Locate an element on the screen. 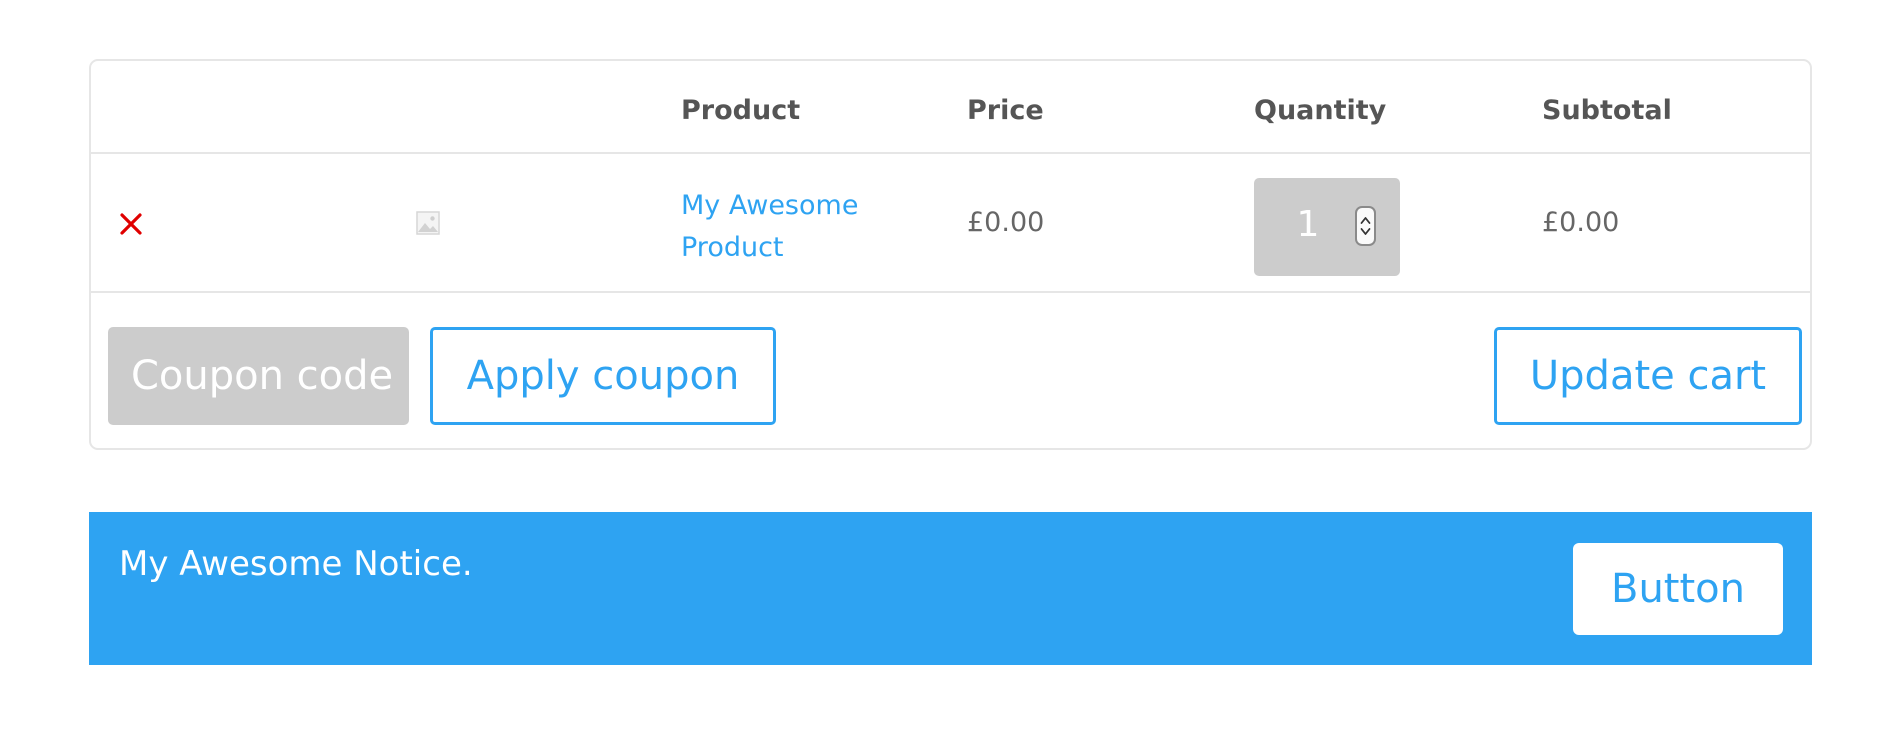  column-header-price: Price is located at coordinates (1005, 110).